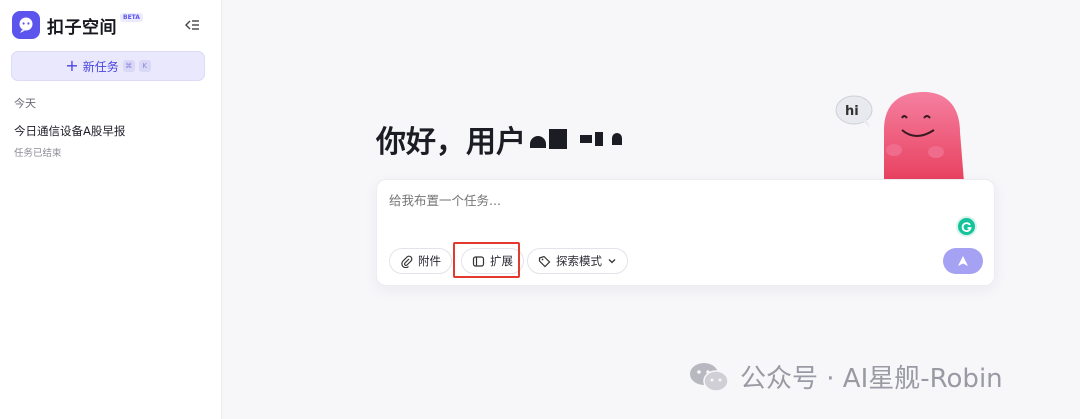  I want to click on shortcut-key-cmd: ⌘, so click(128, 66).